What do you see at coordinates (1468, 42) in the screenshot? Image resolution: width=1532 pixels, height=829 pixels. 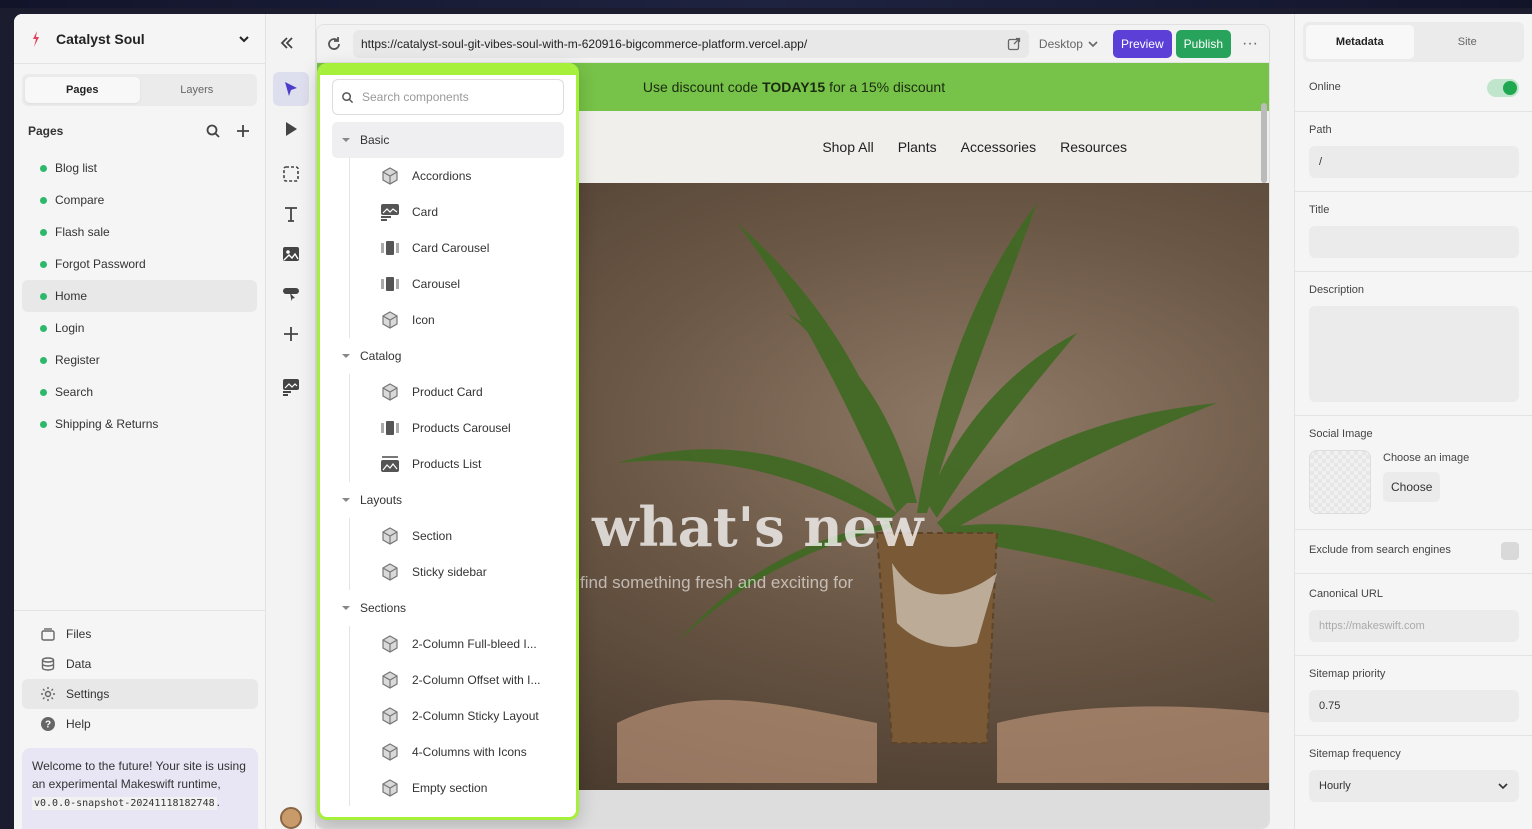 I see `tab-site: Site` at bounding box center [1468, 42].